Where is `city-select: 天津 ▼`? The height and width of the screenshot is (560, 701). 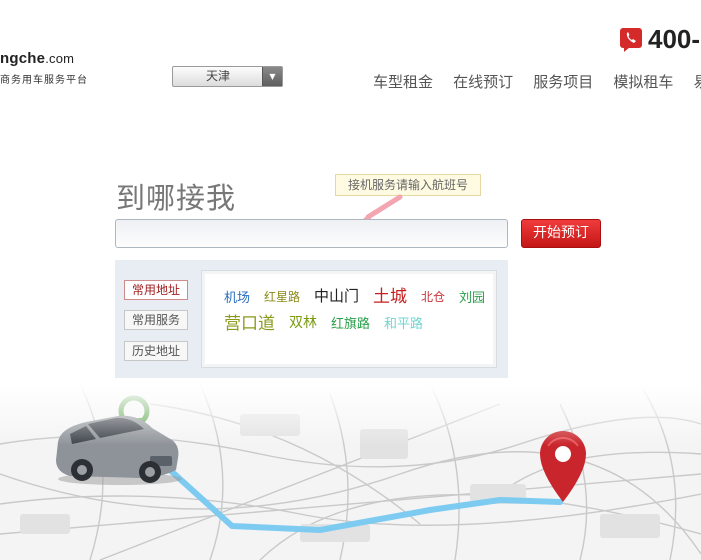
city-select: 天津 ▼ is located at coordinates (227, 76).